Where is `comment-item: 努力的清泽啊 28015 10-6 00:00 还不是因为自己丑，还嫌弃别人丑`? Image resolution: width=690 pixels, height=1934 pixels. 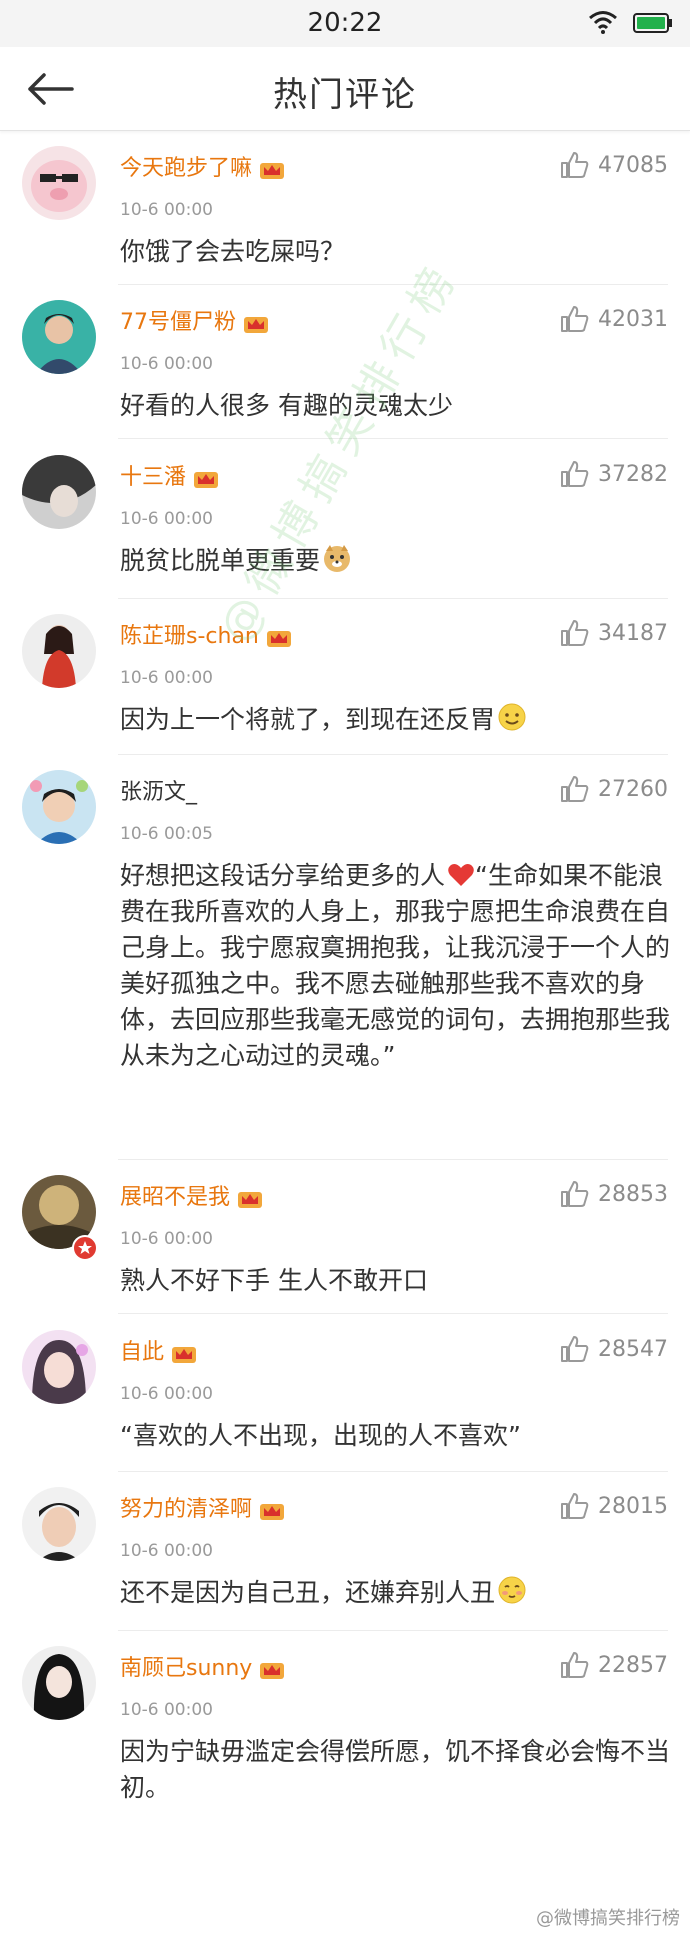
comment-item: 努力的清泽啊 28015 10-6 00:00 还不是因为自己丑，还嫌弃别人丑 is located at coordinates (345, 1552).